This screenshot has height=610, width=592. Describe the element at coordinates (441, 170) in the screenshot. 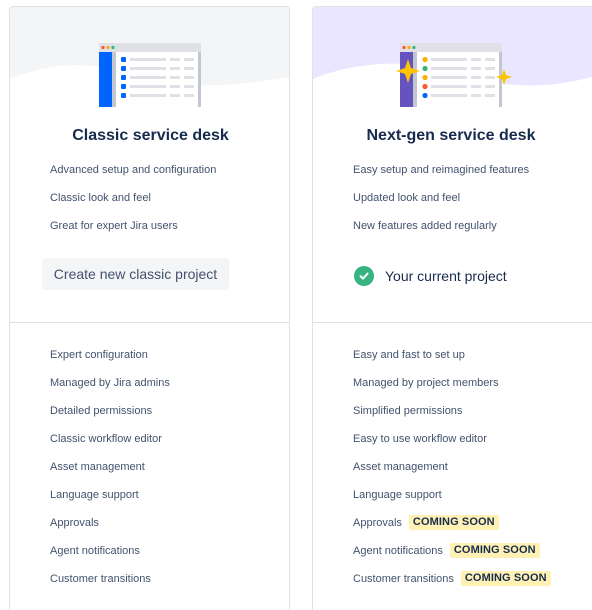

I see `feature-item: Easy setup and reimagined features` at that location.